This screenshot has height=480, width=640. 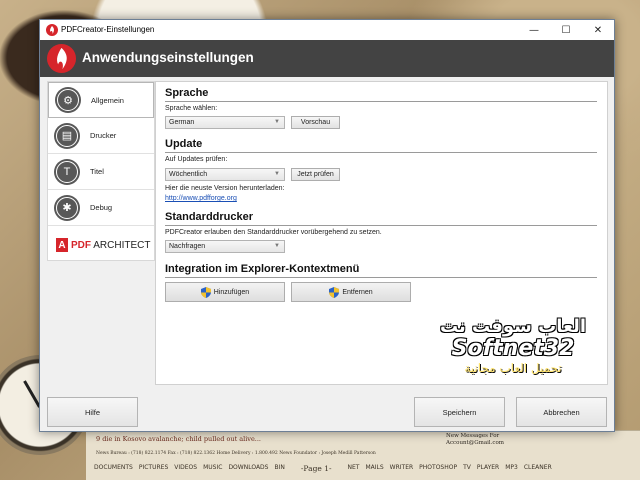 I want to click on shortcut-photoshop: PHOTOSHOP, so click(x=438, y=468).